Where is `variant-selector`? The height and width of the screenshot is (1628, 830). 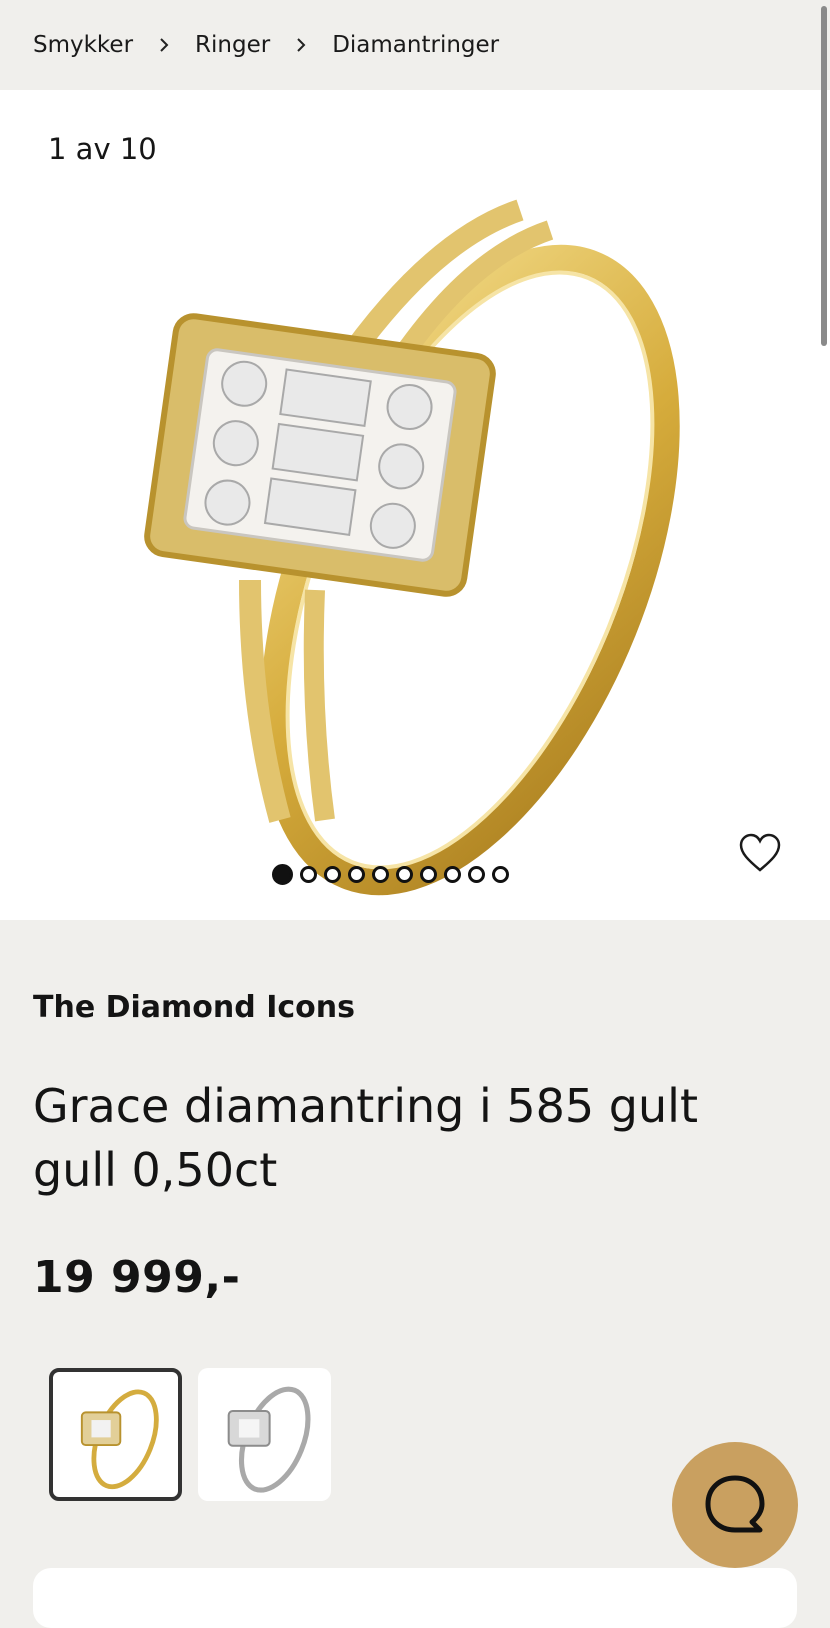
variant-selector is located at coordinates (190, 1434).